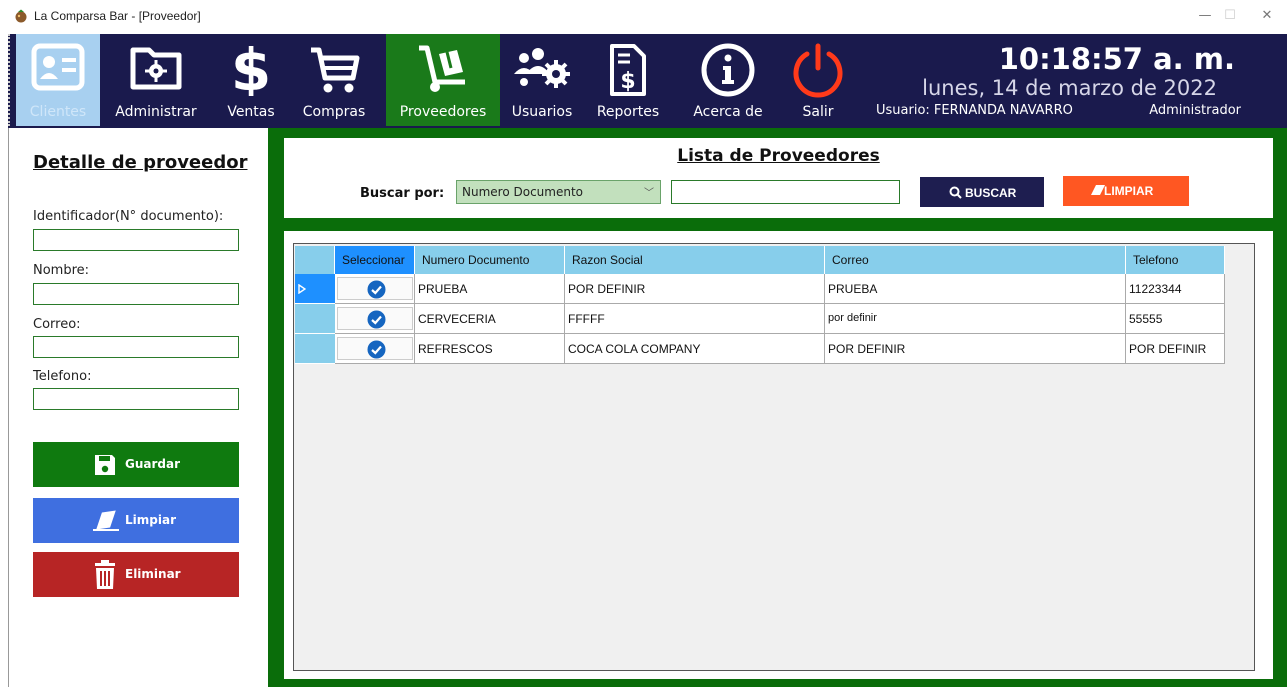 This screenshot has height=687, width=1287. Describe the element at coordinates (476, 260) in the screenshot. I see `column-header-label: Numero Documento` at that location.